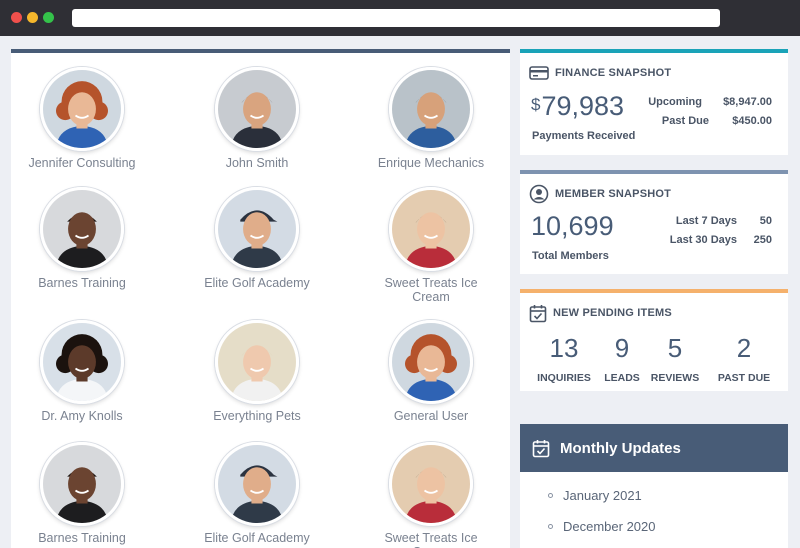 The image size is (800, 548). I want to click on leads-count: 9, so click(622, 348).